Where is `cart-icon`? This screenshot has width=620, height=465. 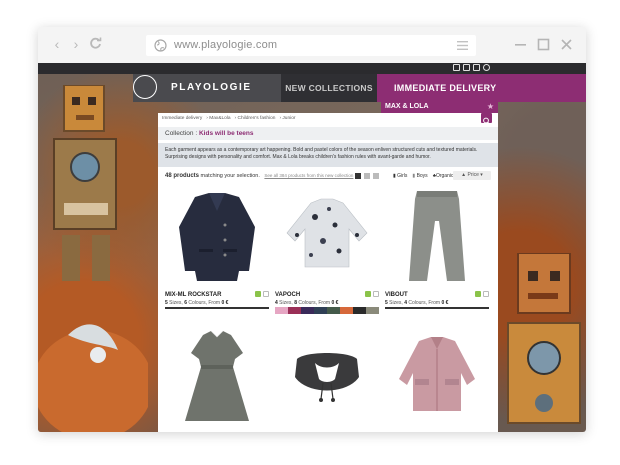 cart-icon is located at coordinates (456, 67).